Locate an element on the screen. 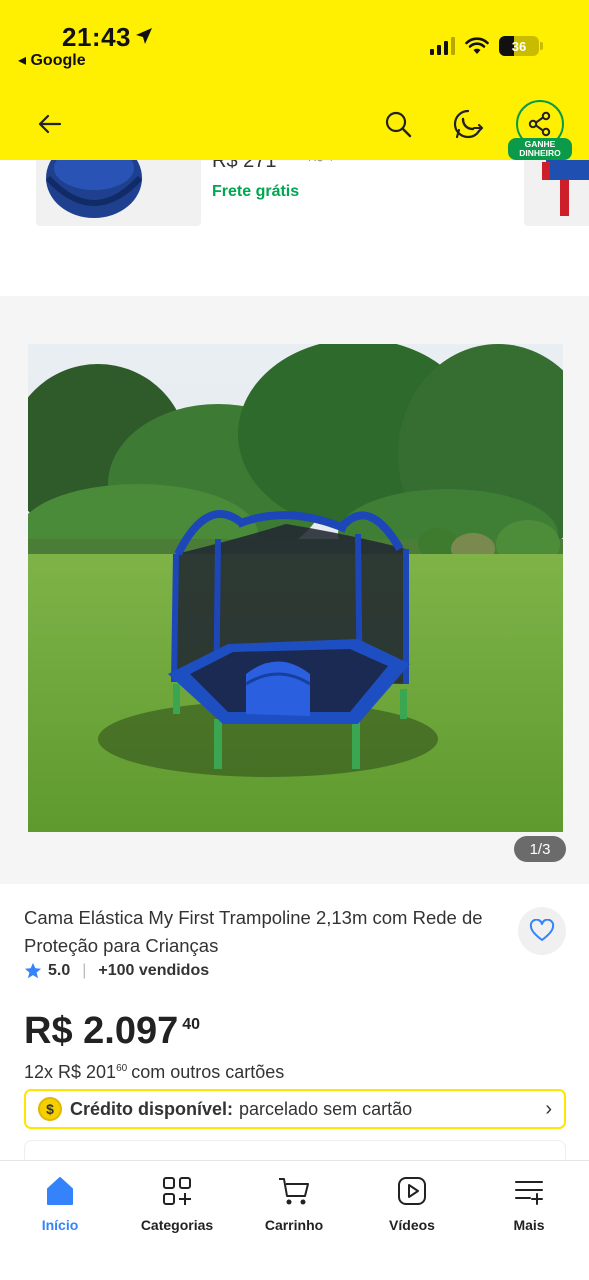  location-arrow-icon is located at coordinates (144, 36).